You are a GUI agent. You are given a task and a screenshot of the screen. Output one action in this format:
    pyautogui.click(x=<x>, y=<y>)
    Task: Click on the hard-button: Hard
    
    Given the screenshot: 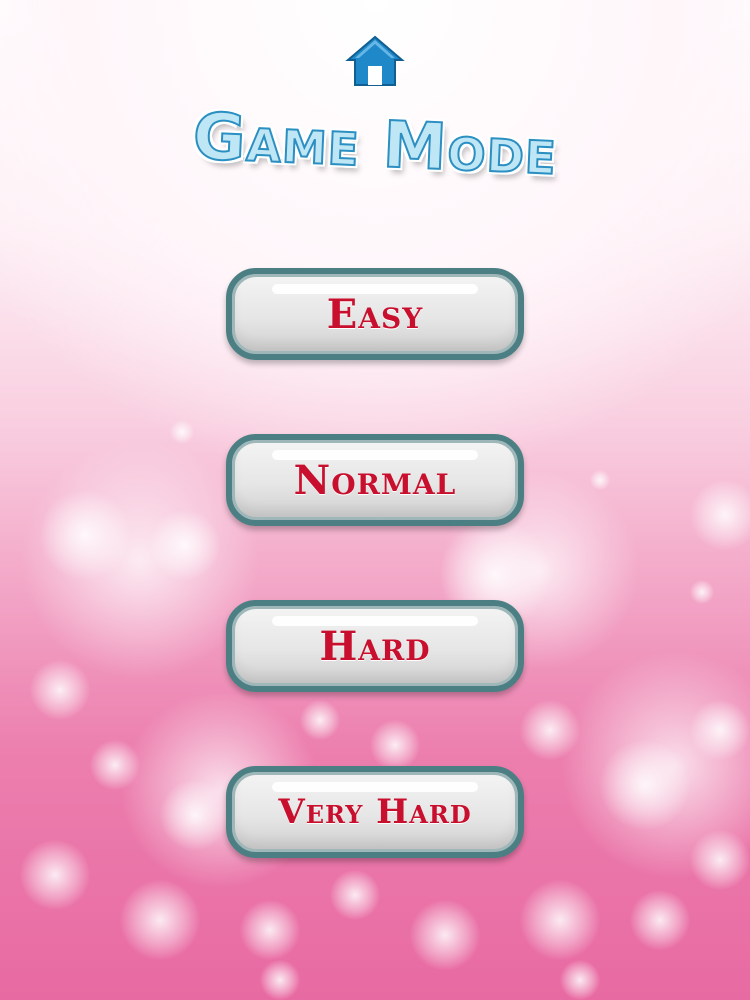 What is the action you would take?
    pyautogui.click(x=375, y=646)
    